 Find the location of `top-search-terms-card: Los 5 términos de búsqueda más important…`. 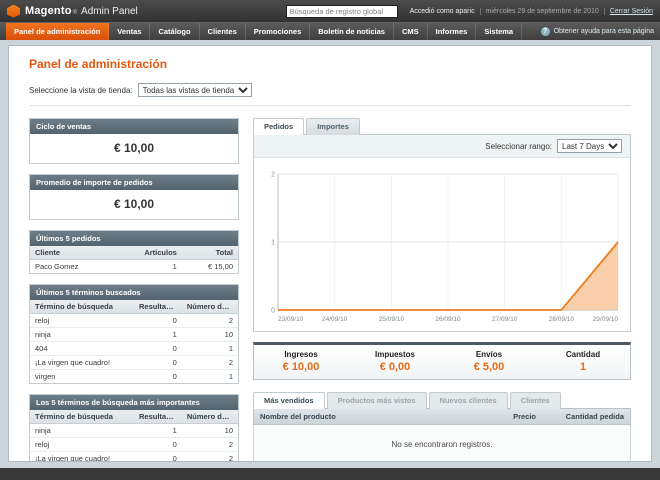

top-search-terms-card: Los 5 términos de búsqueda más important… is located at coordinates (134, 427).